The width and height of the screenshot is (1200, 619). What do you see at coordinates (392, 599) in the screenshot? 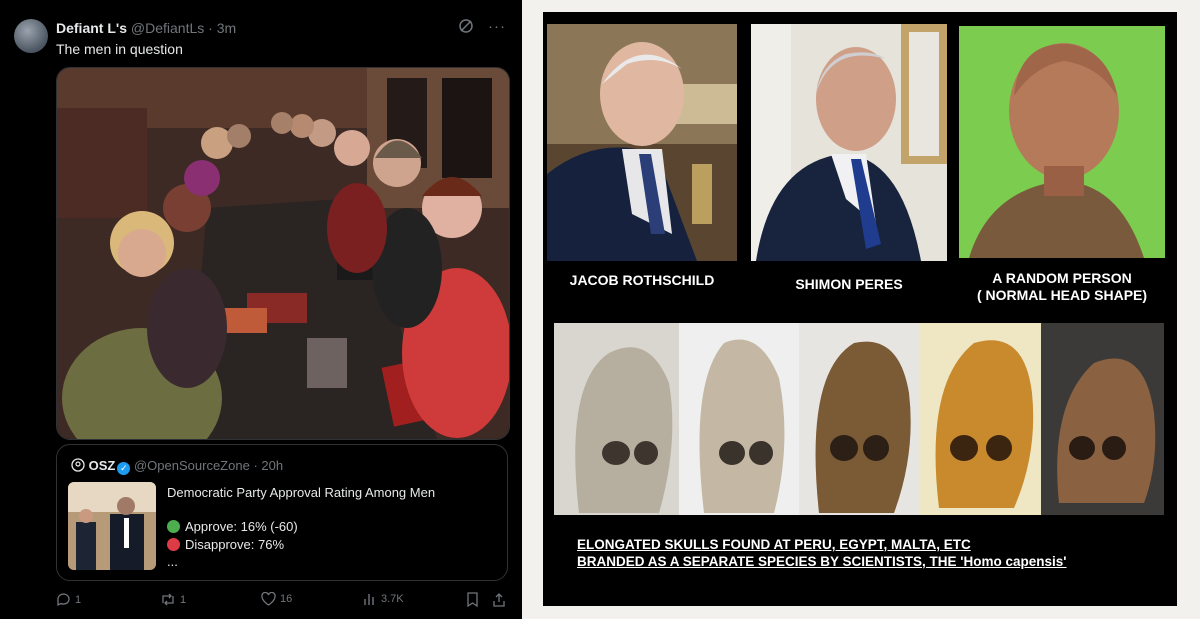
I see `views-count: 3.7K` at bounding box center [392, 599].